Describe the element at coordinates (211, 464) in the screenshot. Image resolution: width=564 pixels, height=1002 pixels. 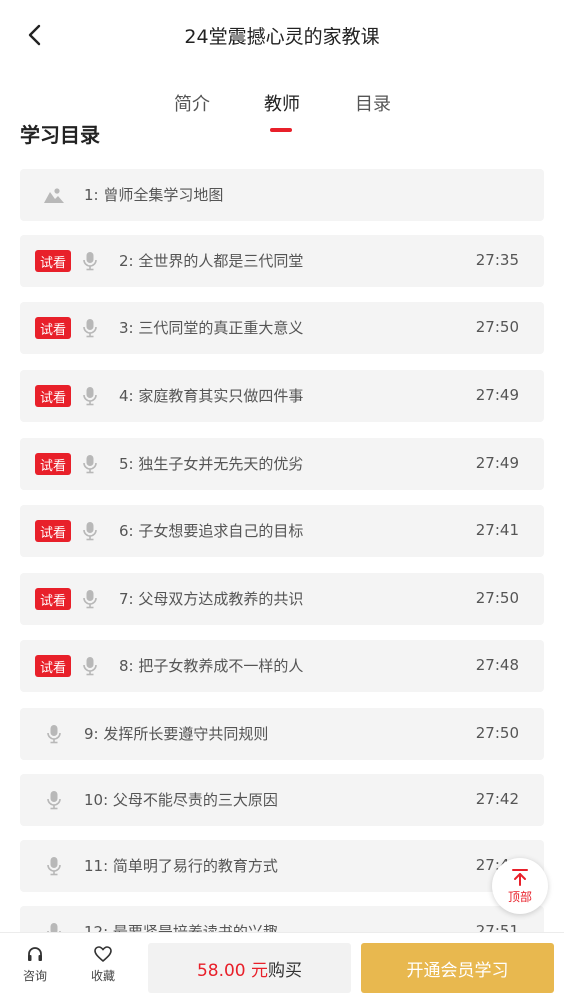
I see `lesson-title: 5: 独生子女并无先天的优劣` at that location.